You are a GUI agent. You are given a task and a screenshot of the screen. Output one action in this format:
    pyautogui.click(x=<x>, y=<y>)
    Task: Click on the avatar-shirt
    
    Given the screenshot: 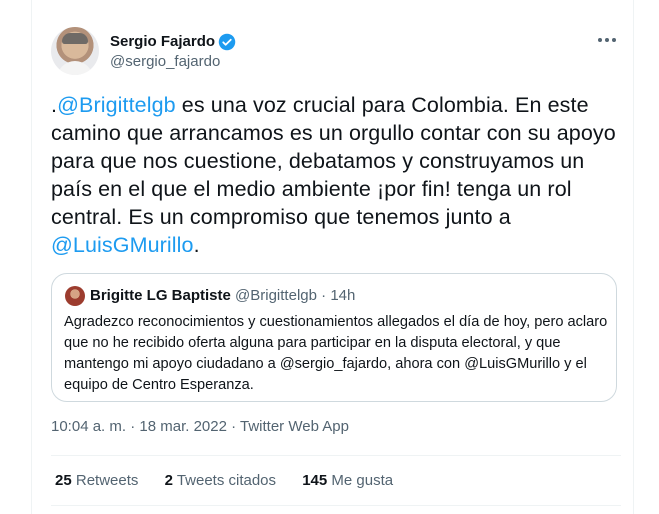 What is the action you would take?
    pyautogui.click(x=75, y=68)
    